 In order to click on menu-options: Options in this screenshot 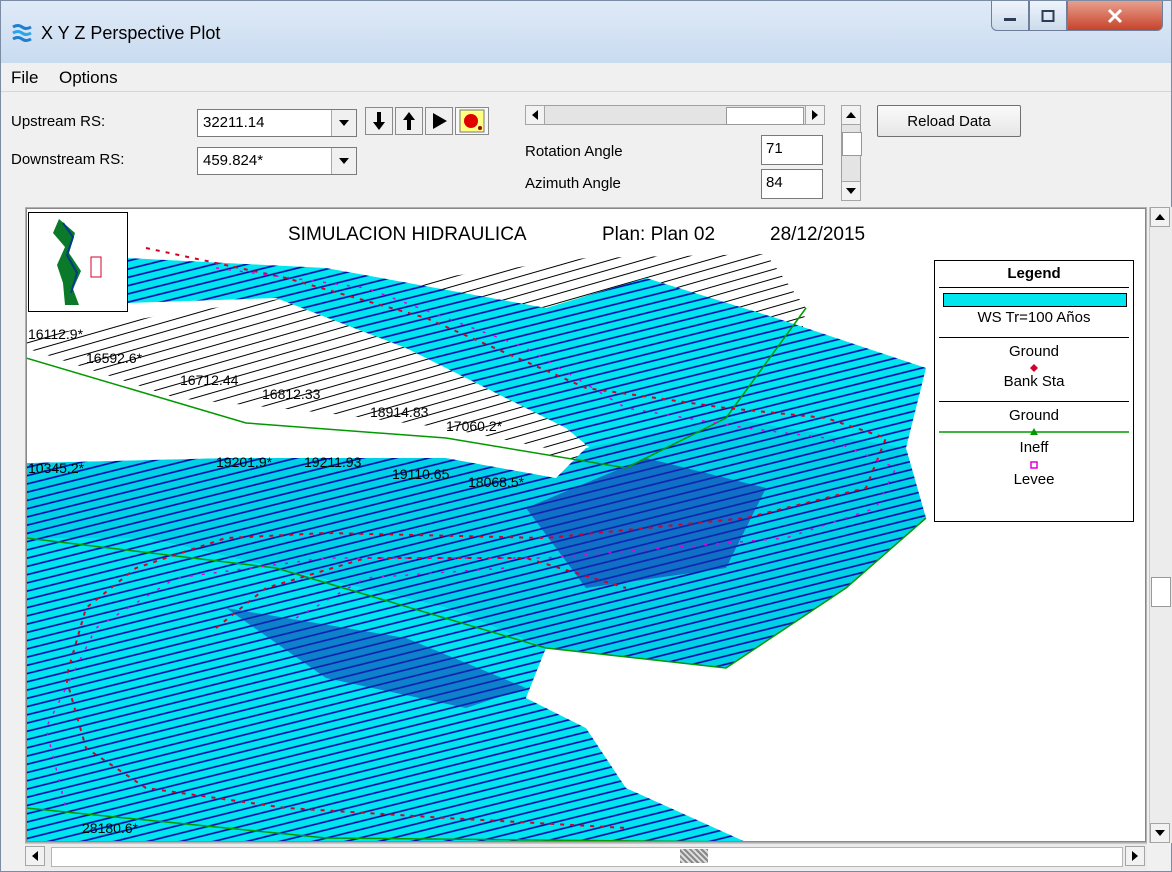, I will do `click(88, 78)`.